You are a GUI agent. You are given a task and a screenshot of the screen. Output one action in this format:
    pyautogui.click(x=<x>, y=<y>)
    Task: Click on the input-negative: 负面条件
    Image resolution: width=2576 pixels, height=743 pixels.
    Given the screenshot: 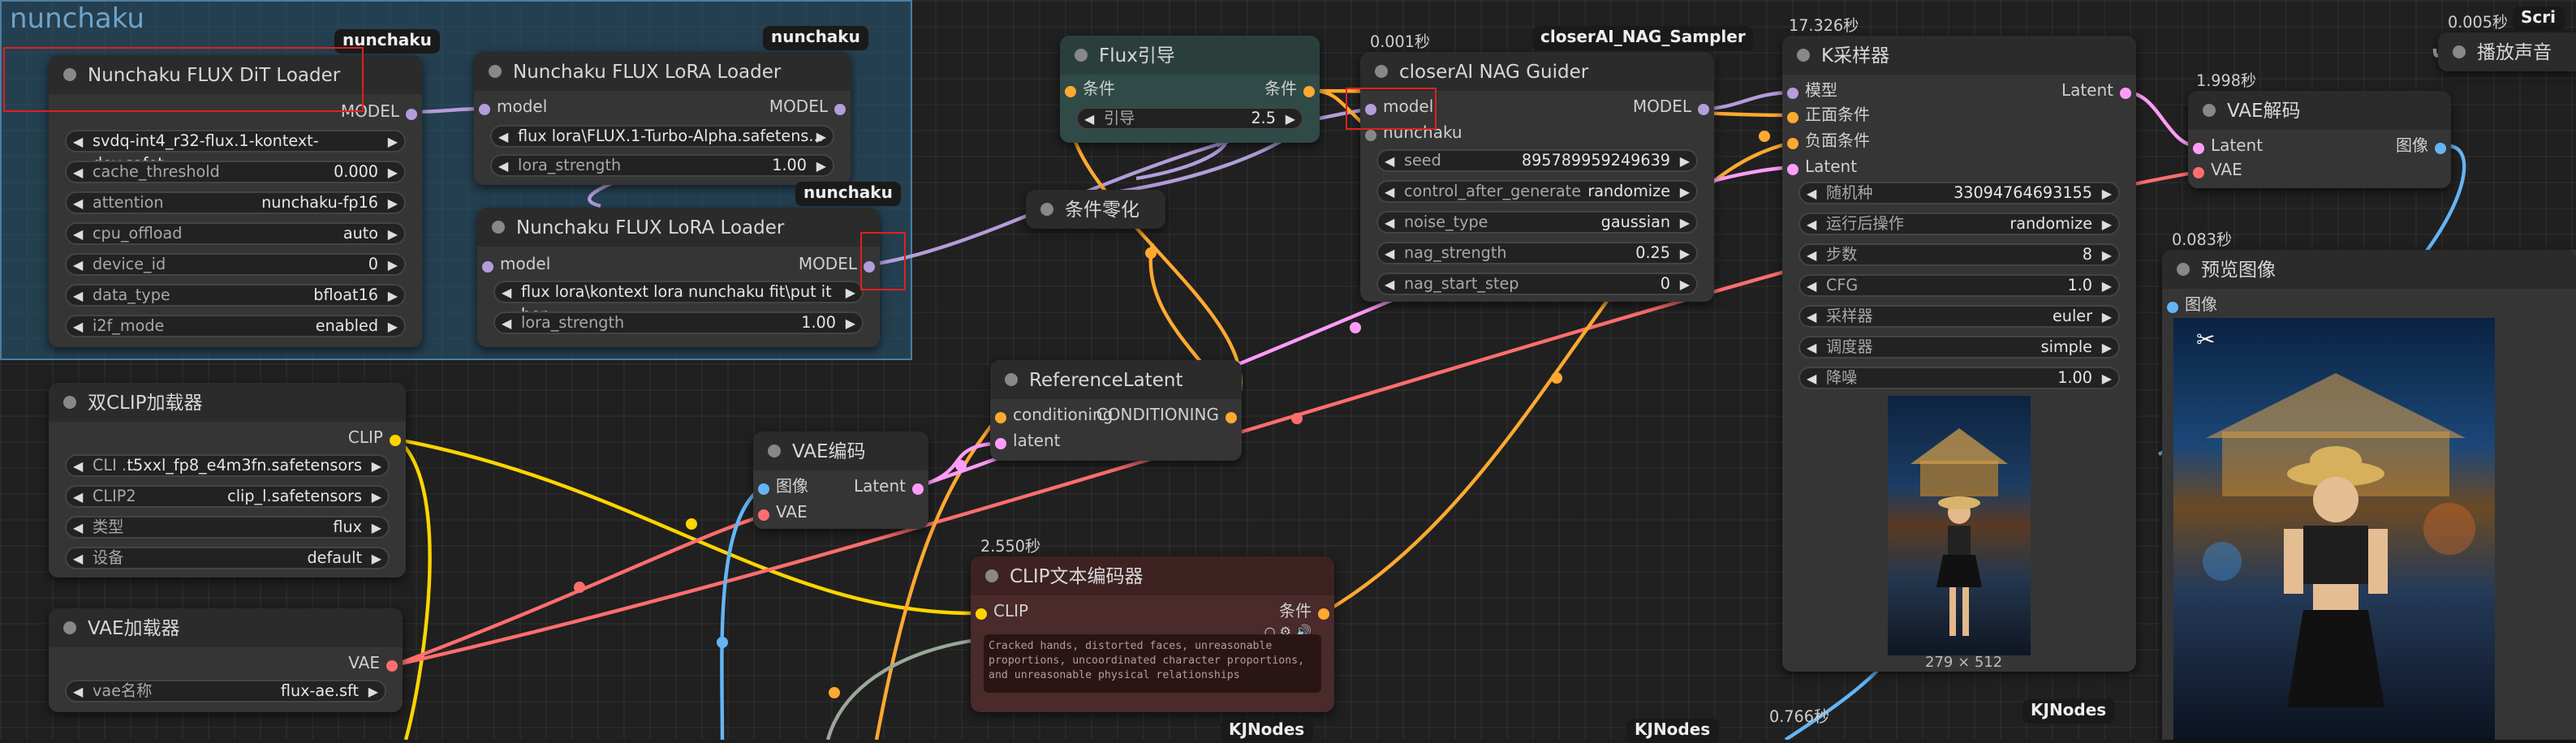 What is the action you would take?
    pyautogui.click(x=1828, y=143)
    